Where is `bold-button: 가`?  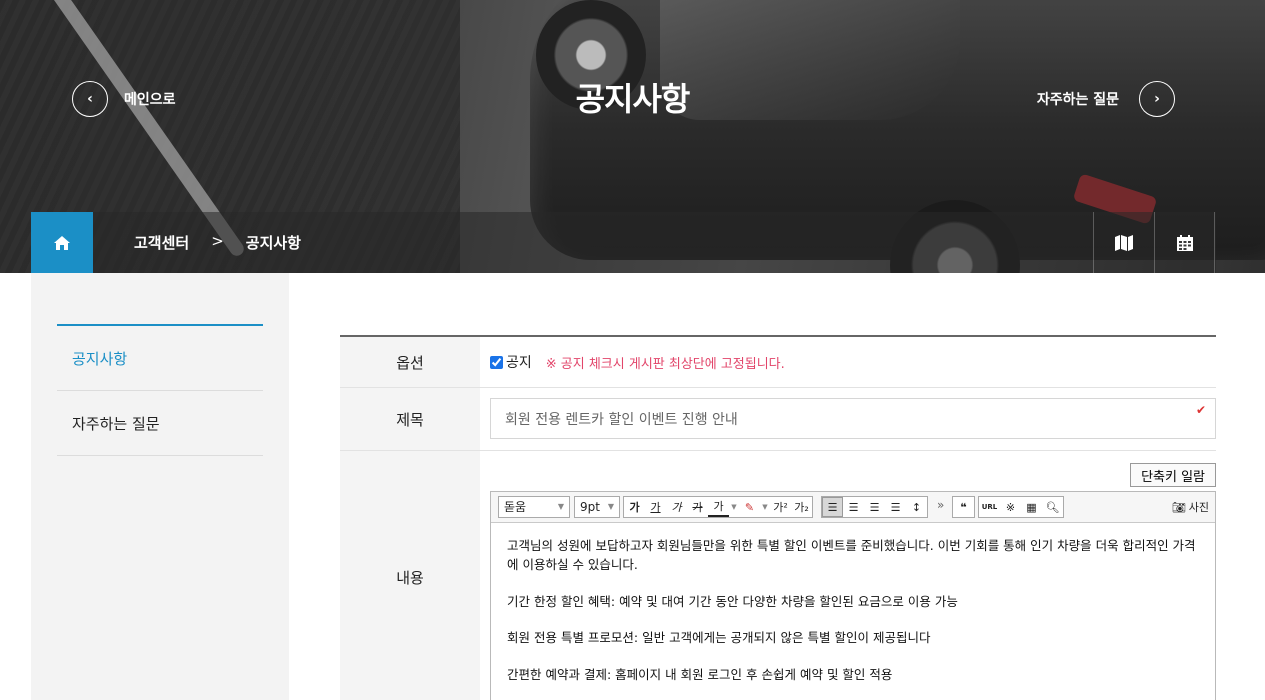 bold-button: 가 is located at coordinates (634, 507).